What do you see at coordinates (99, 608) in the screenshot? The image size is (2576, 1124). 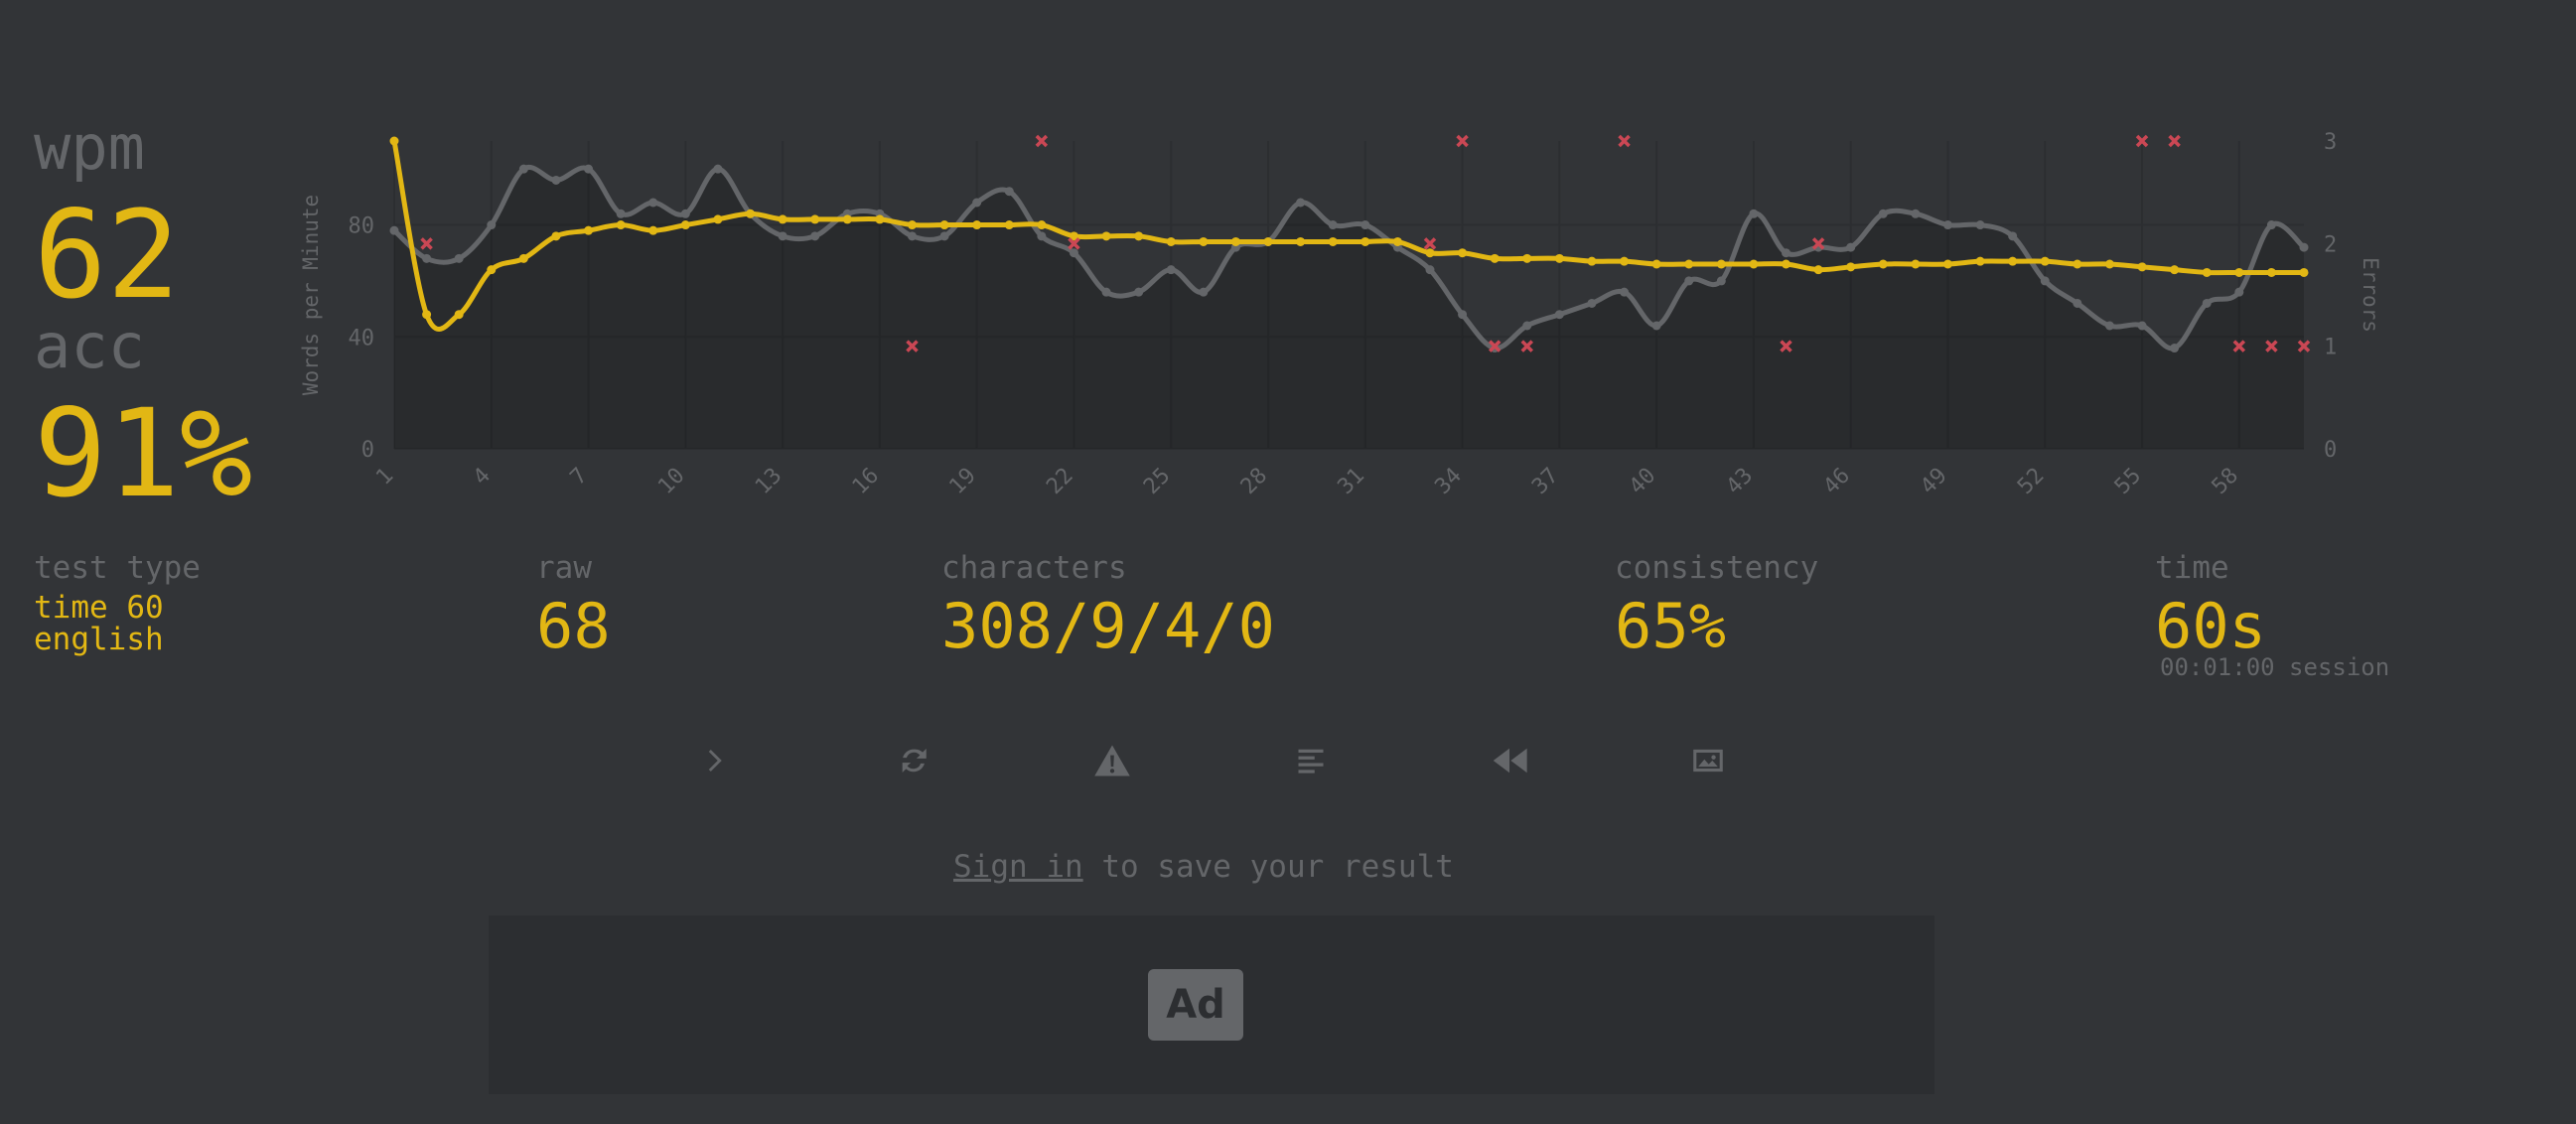 I see `test-type-mode: time 60` at bounding box center [99, 608].